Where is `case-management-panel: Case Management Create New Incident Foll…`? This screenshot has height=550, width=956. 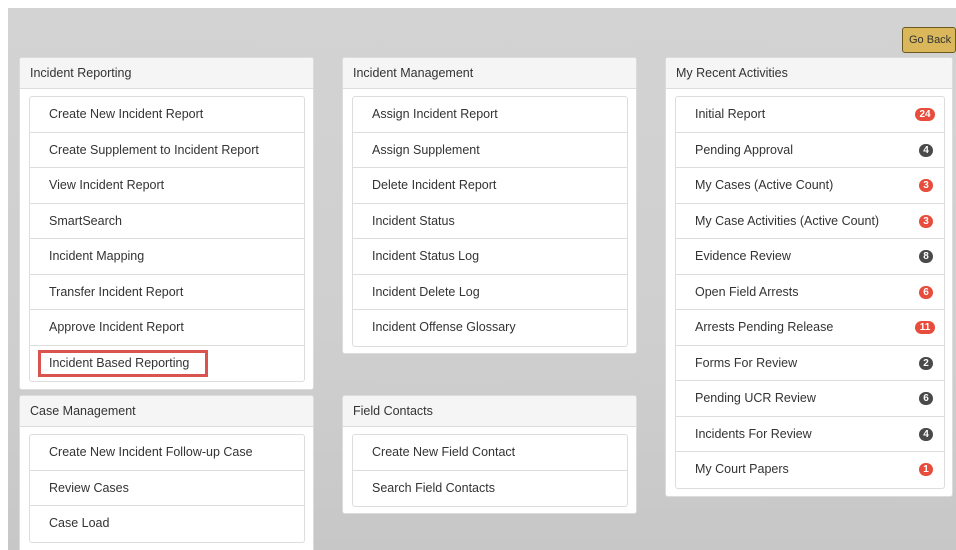 case-management-panel: Case Management Create New Incident Foll… is located at coordinates (166, 472).